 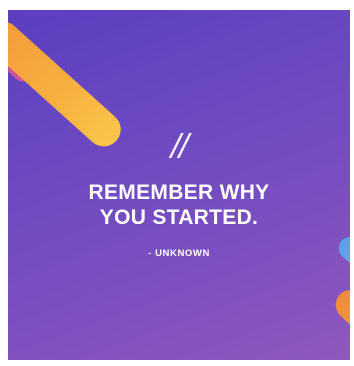 I want to click on quote-line-1: REMEMBER WHY, so click(x=179, y=192).